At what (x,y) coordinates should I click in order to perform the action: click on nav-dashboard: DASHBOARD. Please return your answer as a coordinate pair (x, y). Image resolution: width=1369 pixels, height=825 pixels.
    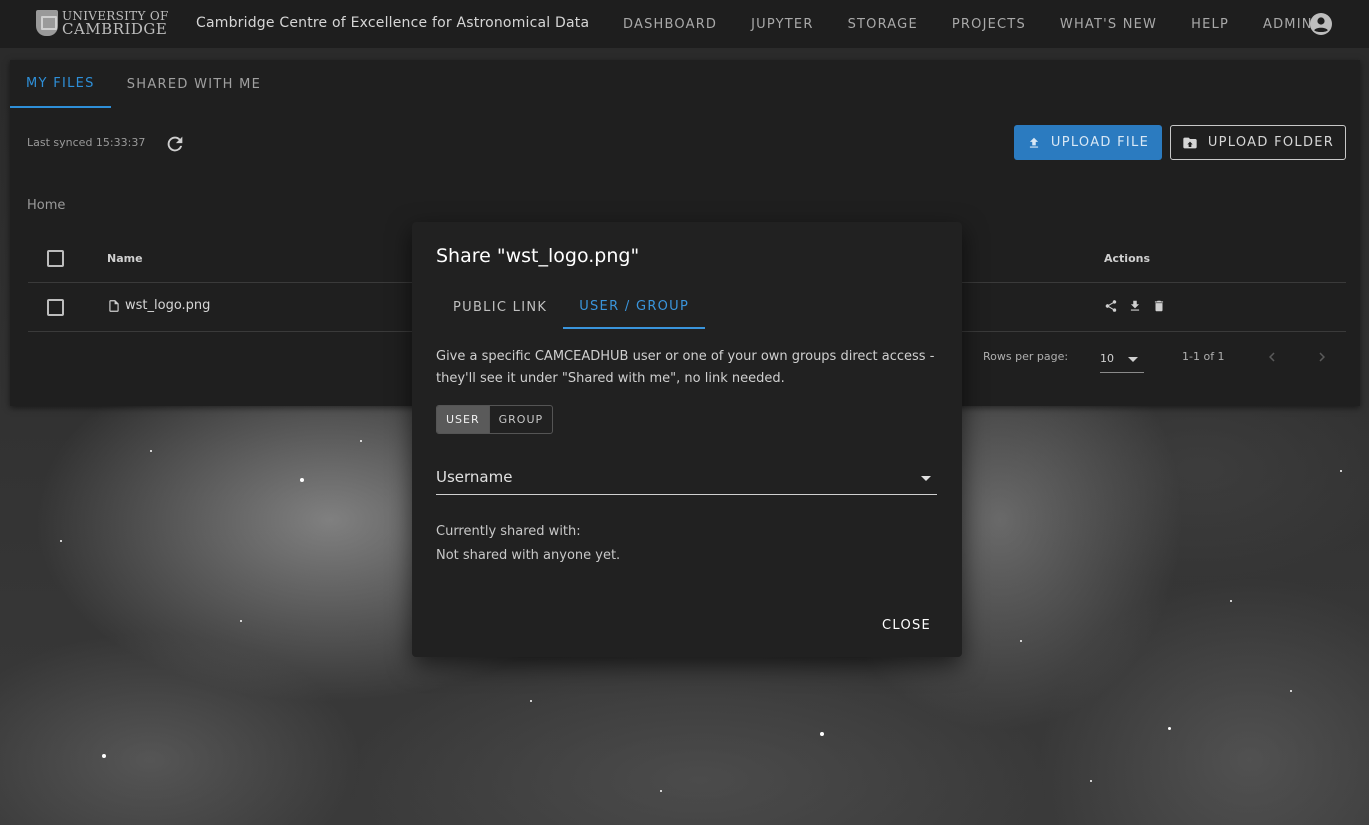
    Looking at the image, I should click on (670, 24).